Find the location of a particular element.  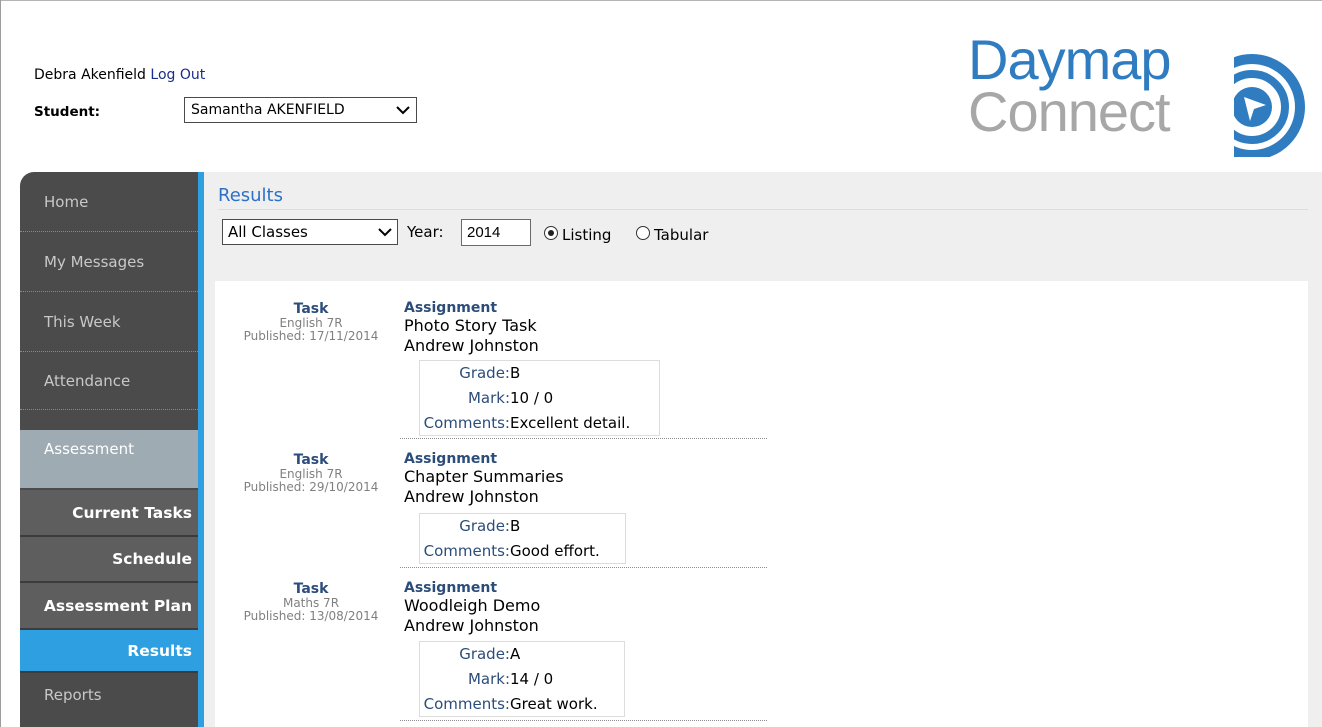

sidebar-item-attendance: Attendance is located at coordinates (109, 381).